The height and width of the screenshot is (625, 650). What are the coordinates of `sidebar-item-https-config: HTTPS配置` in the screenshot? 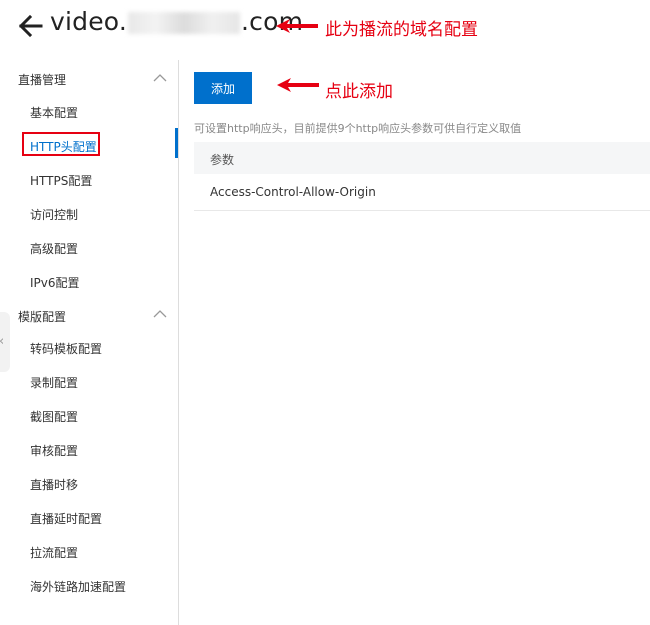 It's located at (61, 180).